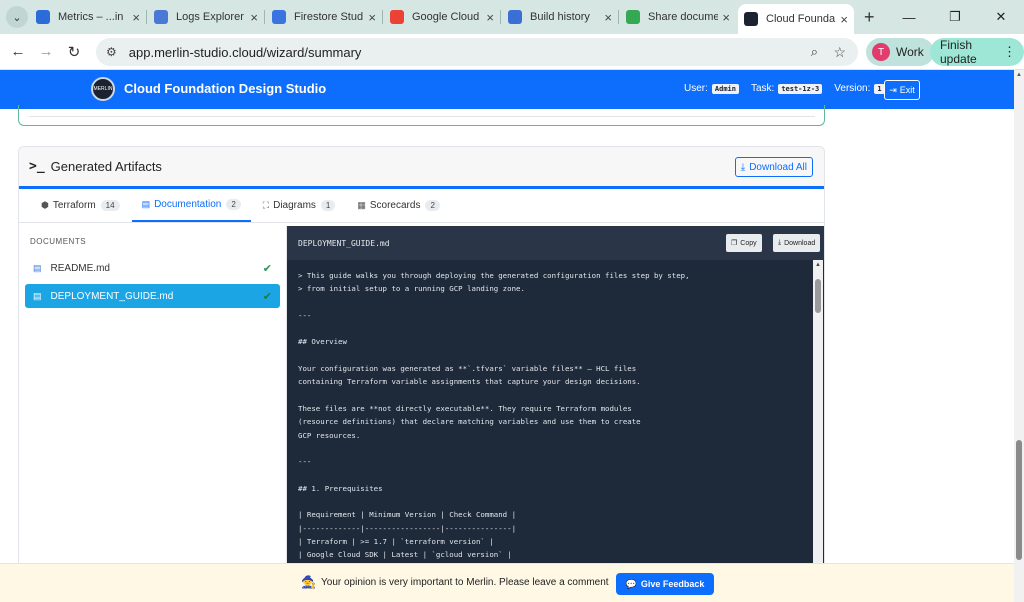 The height and width of the screenshot is (602, 1024). What do you see at coordinates (233, 204) in the screenshot?
I see `tab-count-badge: 2` at bounding box center [233, 204].